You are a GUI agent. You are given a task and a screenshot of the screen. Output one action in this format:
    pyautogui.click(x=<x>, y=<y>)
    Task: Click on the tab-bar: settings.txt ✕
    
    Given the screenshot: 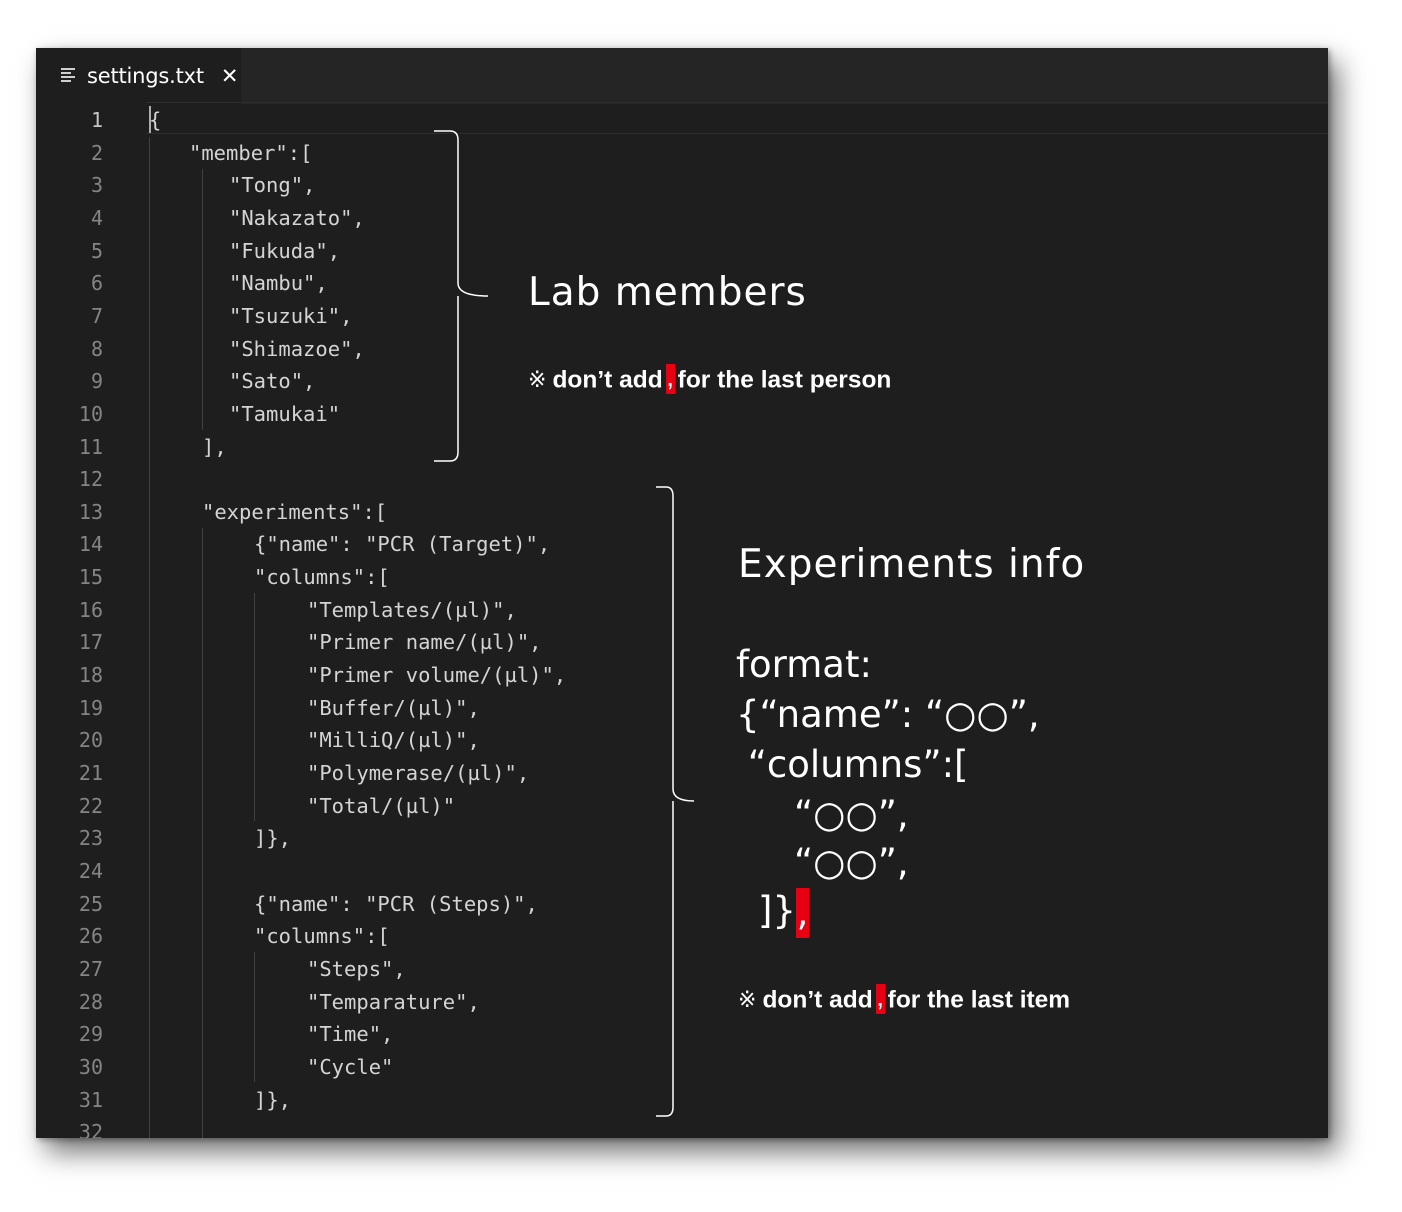 What is the action you would take?
    pyautogui.click(x=682, y=76)
    